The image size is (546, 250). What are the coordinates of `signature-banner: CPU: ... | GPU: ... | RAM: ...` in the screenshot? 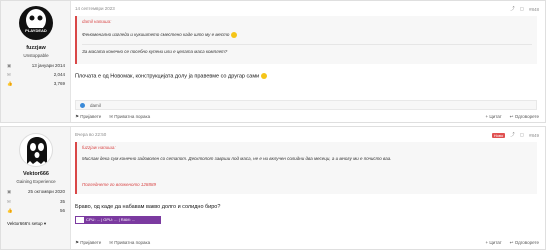 It's located at (118, 220).